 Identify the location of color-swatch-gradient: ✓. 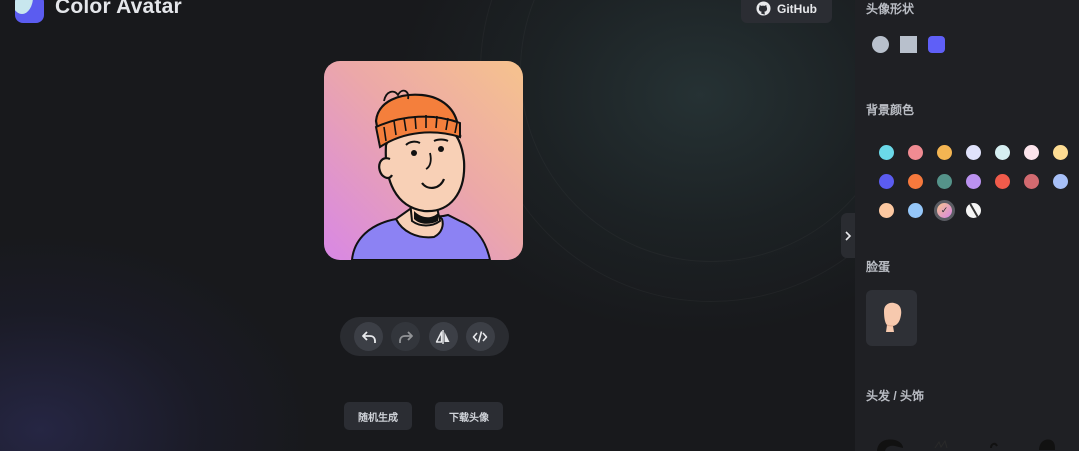
(944, 210).